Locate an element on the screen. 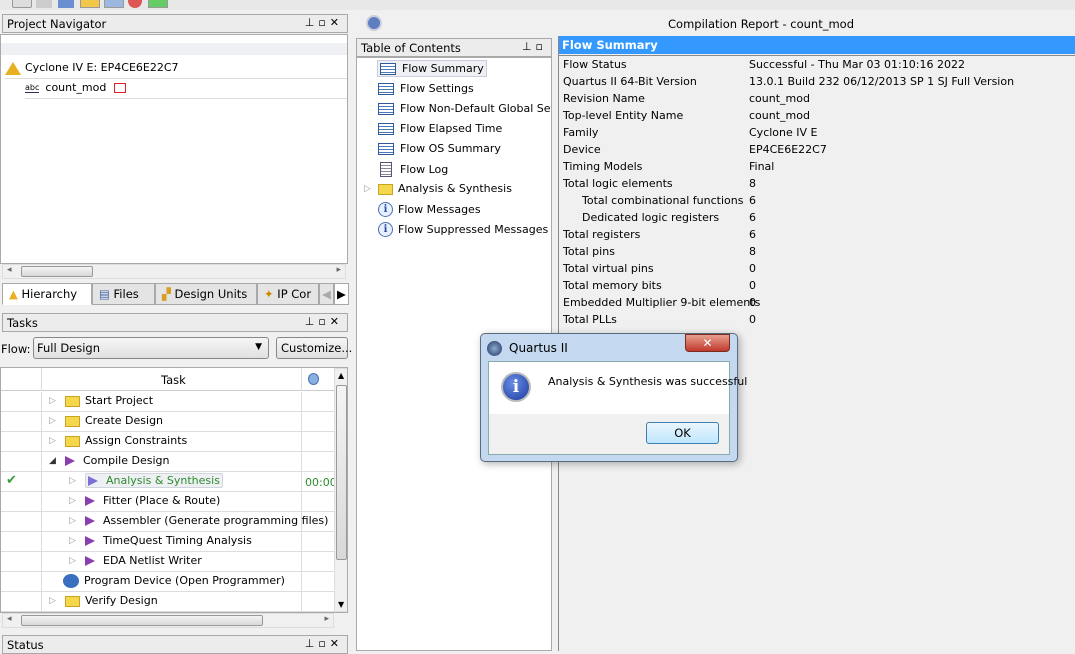 This screenshot has width=1075, height=654. toc-label: Flow Non-Default Global Settings is located at coordinates (475, 108).